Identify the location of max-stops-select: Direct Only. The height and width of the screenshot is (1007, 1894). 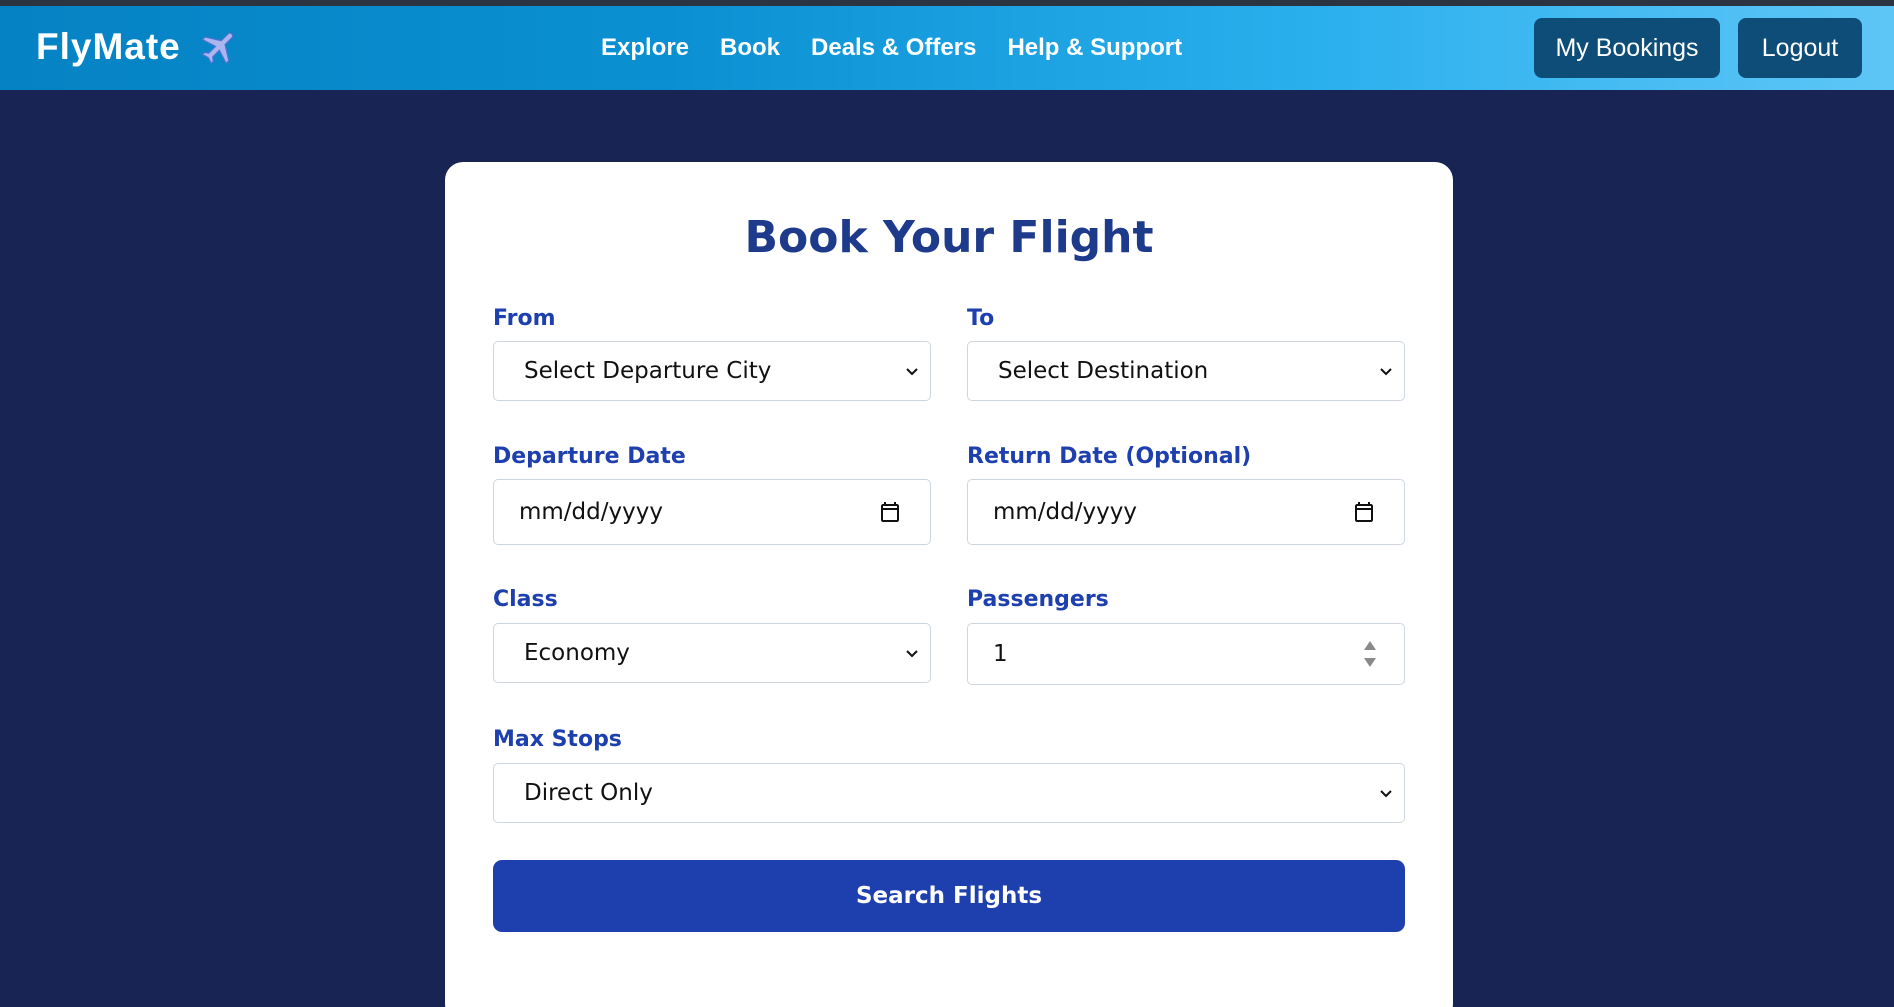
(949, 793).